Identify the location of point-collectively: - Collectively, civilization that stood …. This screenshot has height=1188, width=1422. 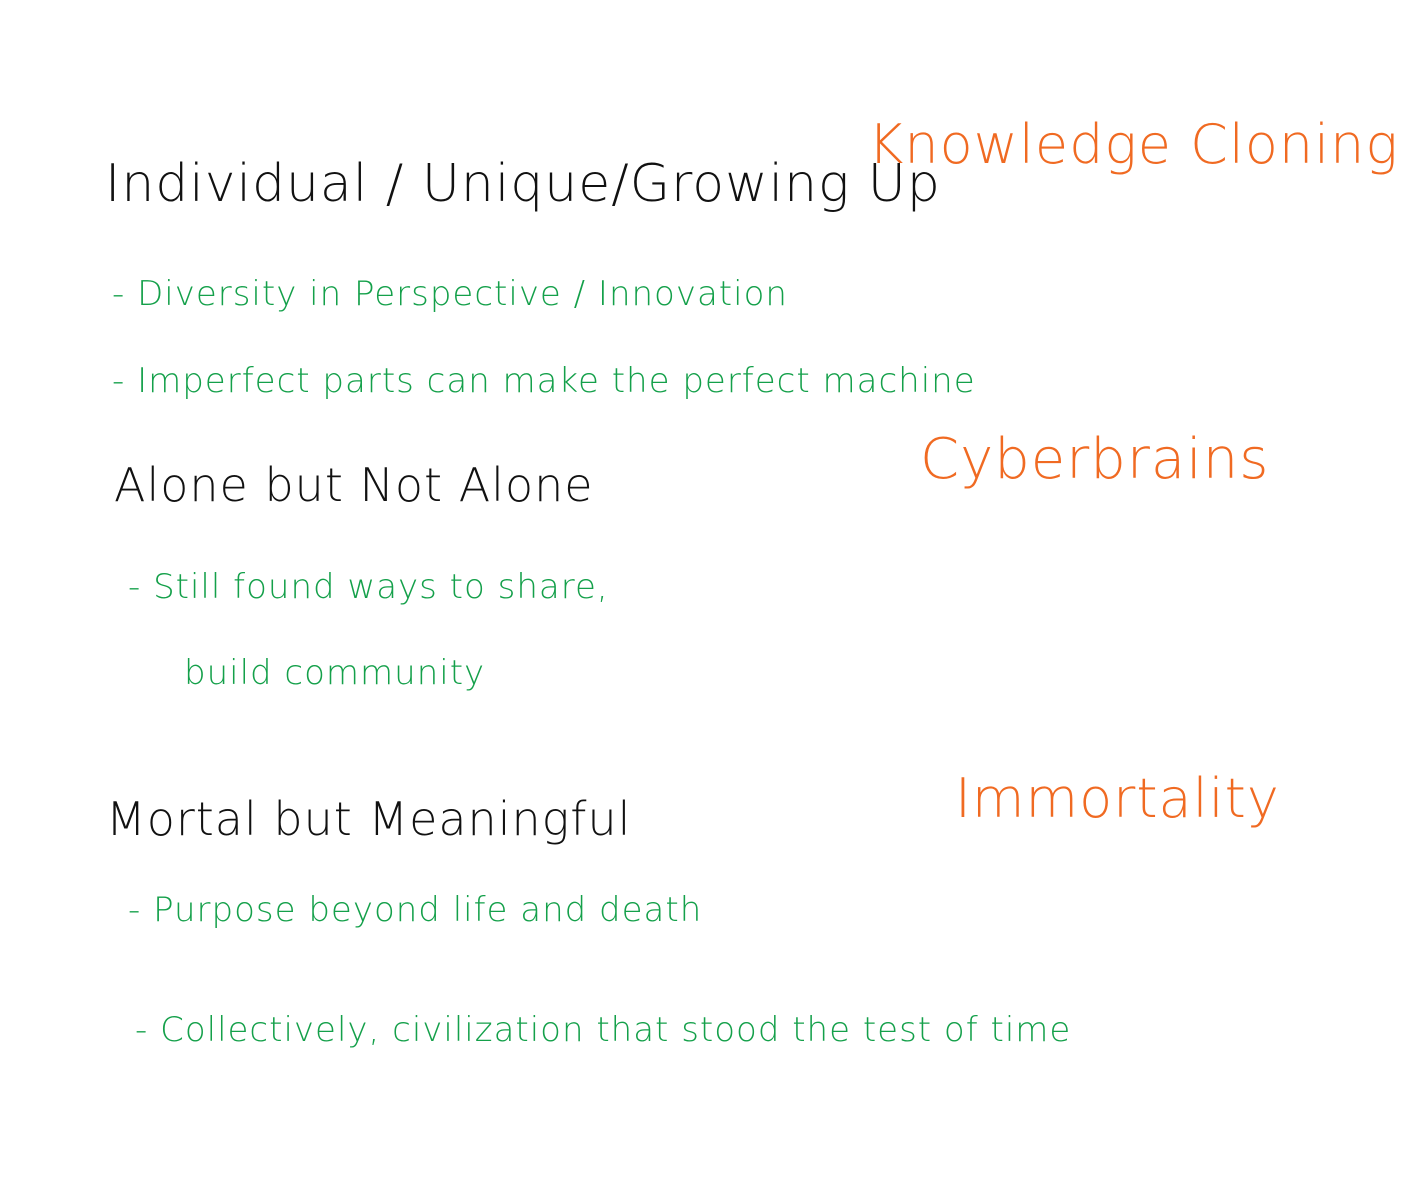
(603, 1030).